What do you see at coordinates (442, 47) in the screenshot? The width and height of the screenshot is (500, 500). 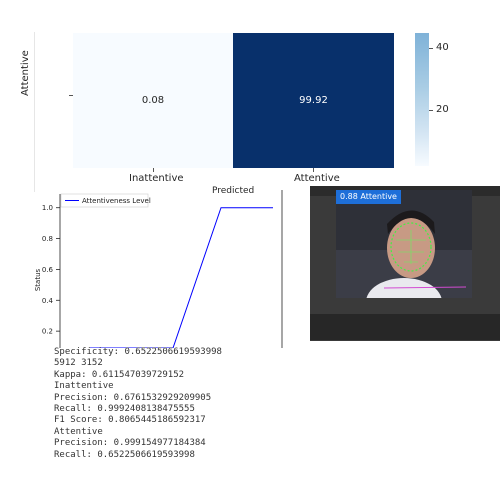 I see `colorbar-label-40: 40` at bounding box center [442, 47].